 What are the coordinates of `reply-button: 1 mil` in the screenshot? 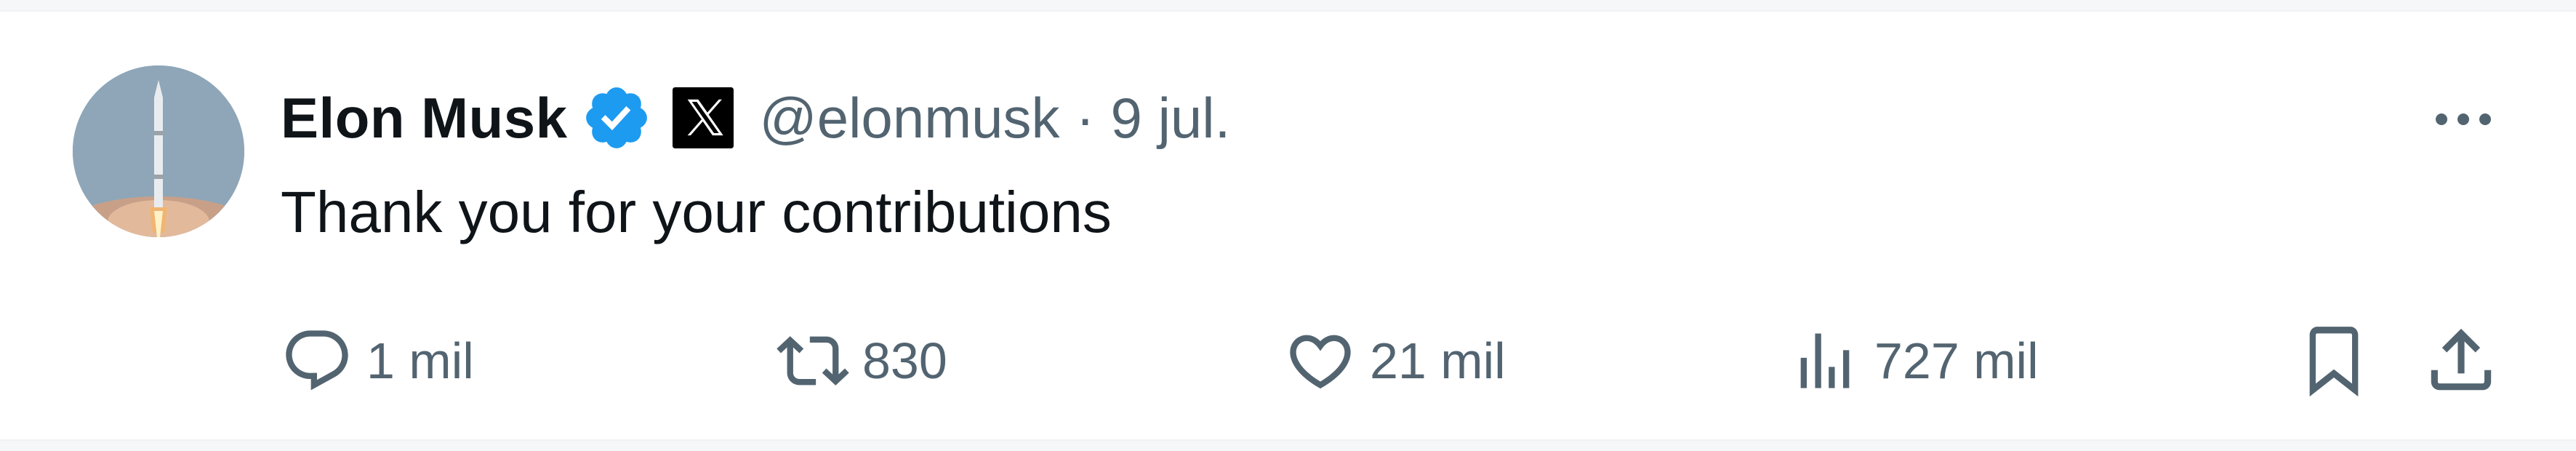 It's located at (377, 360).